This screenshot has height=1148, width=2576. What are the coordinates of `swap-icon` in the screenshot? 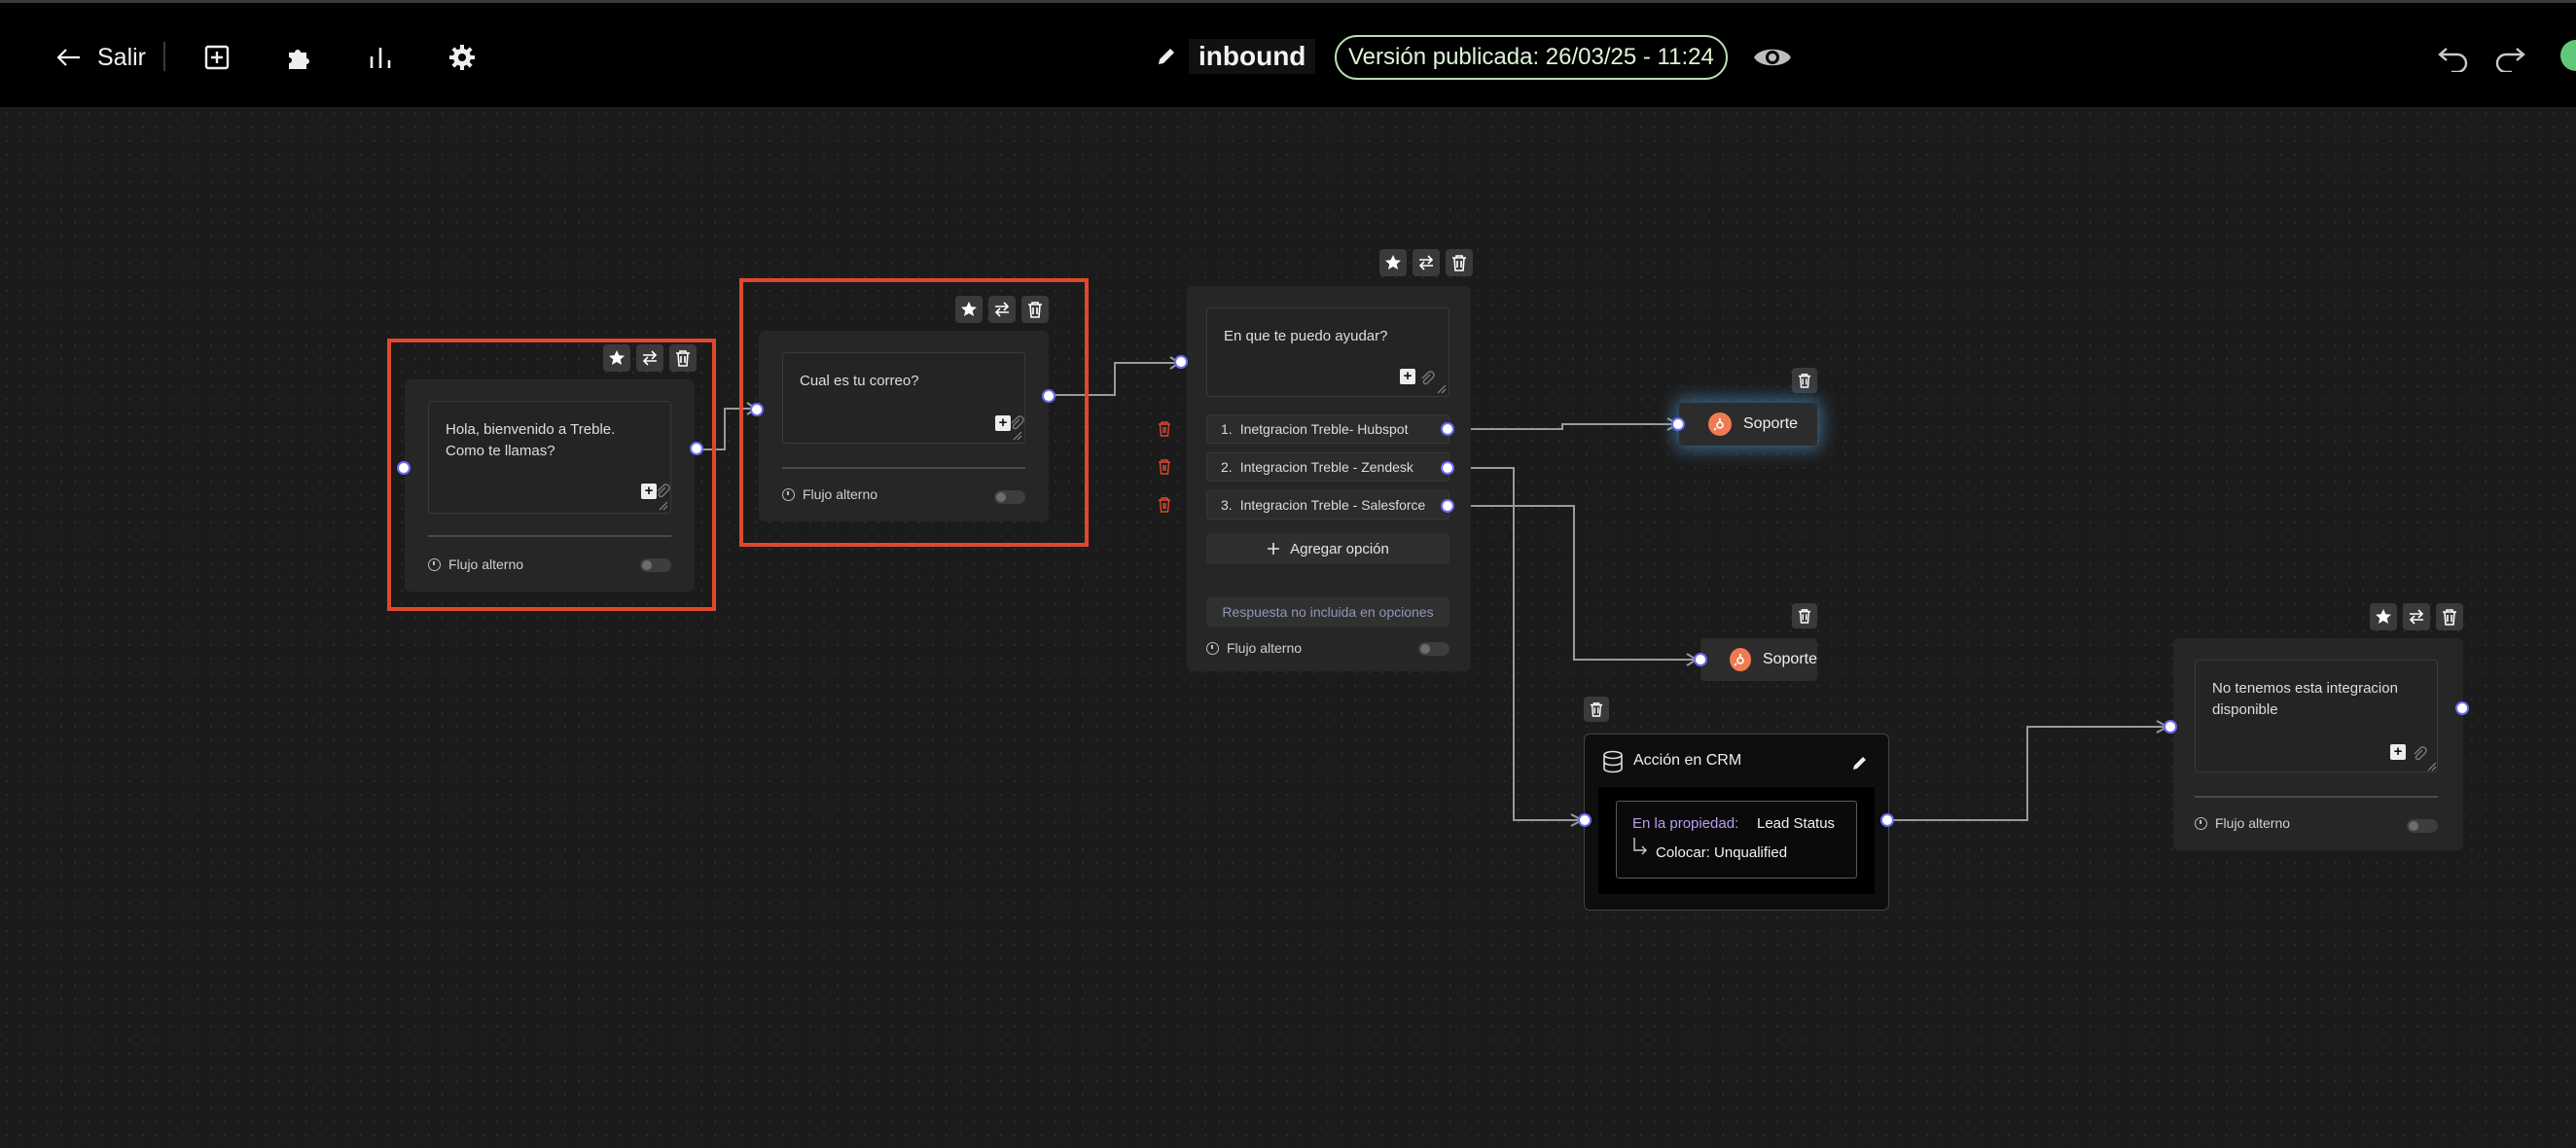 It's located at (1002, 309).